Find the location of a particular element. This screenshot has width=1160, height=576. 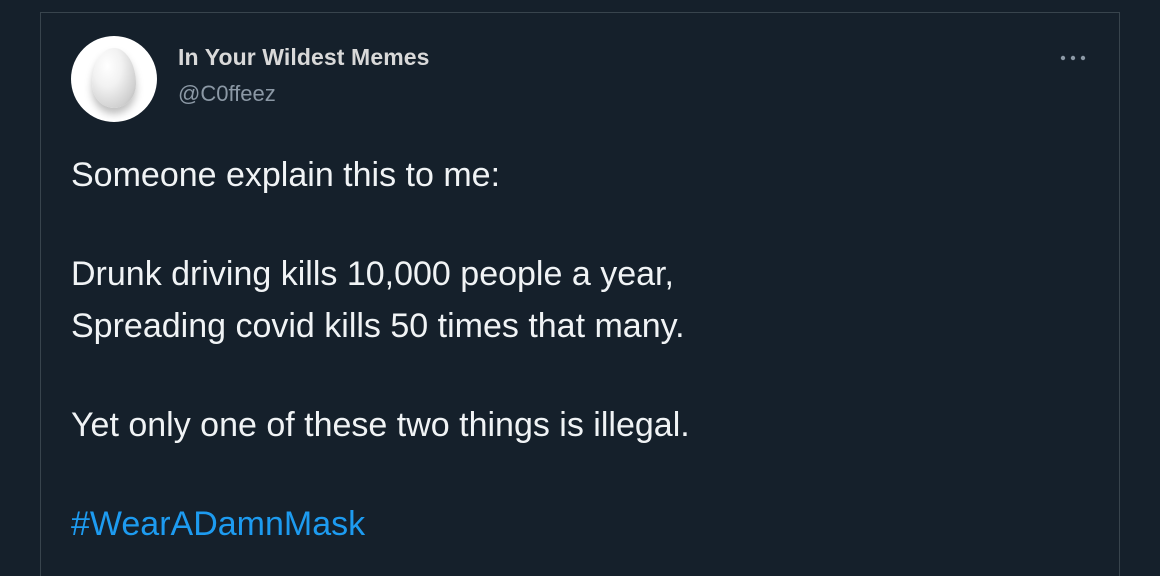

tweet-text-line: Someone explain this to me: is located at coordinates (286, 175).